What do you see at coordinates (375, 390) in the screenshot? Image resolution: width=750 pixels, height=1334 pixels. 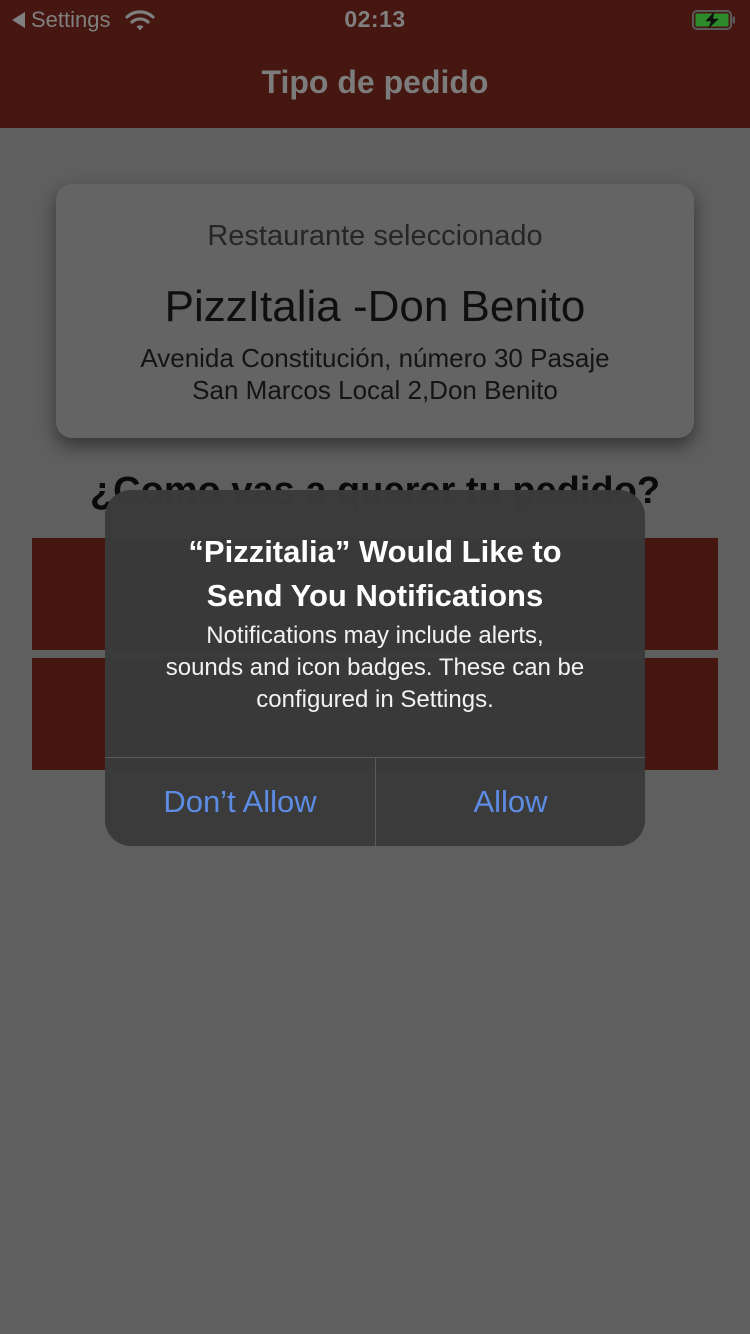 I see `address-line-2: San Marcos Local 2,Don Benito` at bounding box center [375, 390].